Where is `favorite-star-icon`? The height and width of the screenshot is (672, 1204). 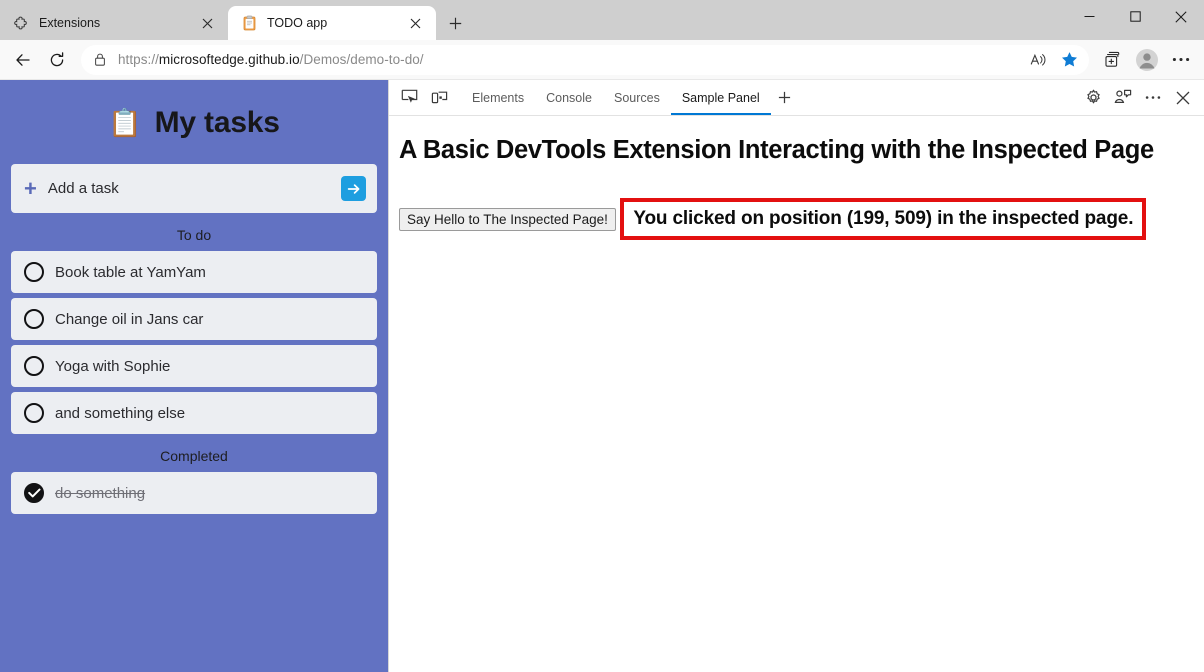 favorite-star-icon is located at coordinates (1069, 60).